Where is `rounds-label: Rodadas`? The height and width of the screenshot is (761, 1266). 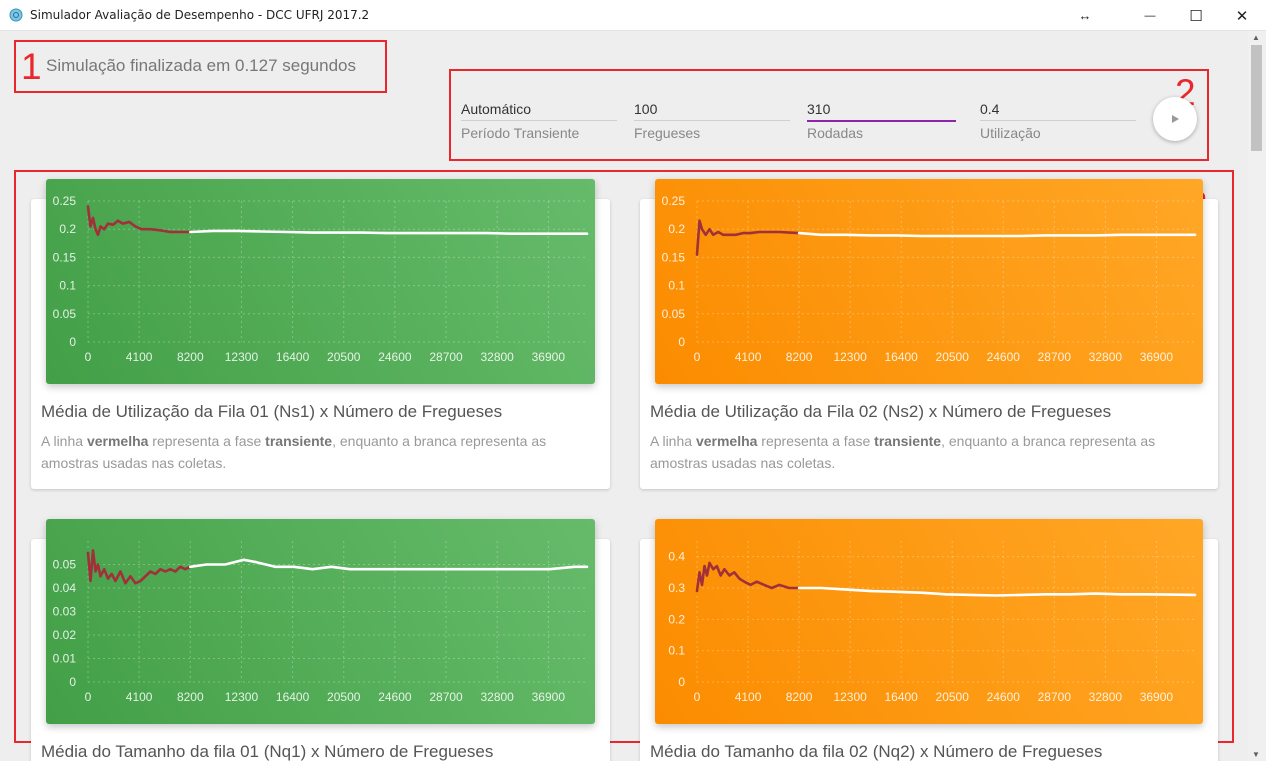 rounds-label: Rodadas is located at coordinates (835, 133).